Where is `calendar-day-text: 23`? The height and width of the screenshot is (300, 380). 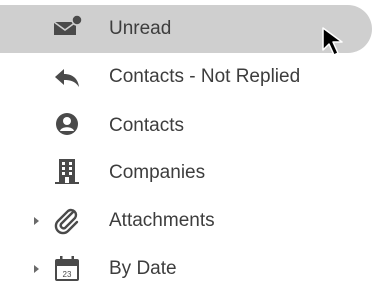
calendar-day-text: 23 is located at coordinates (67, 274).